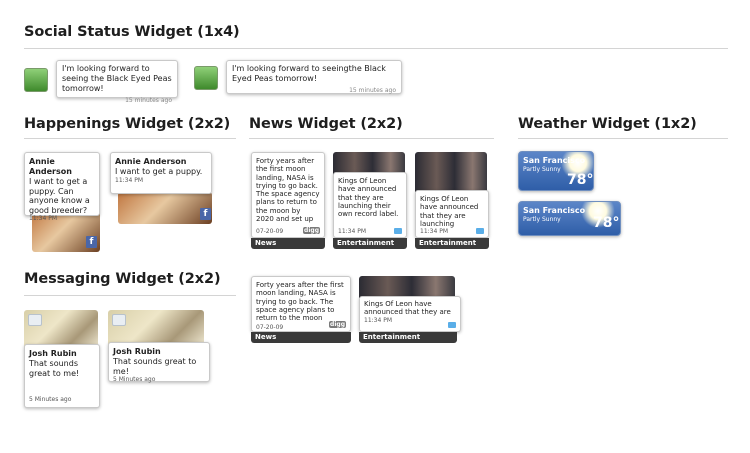  Describe the element at coordinates (165, 208) in the screenshot. I see `profile-photo` at that location.